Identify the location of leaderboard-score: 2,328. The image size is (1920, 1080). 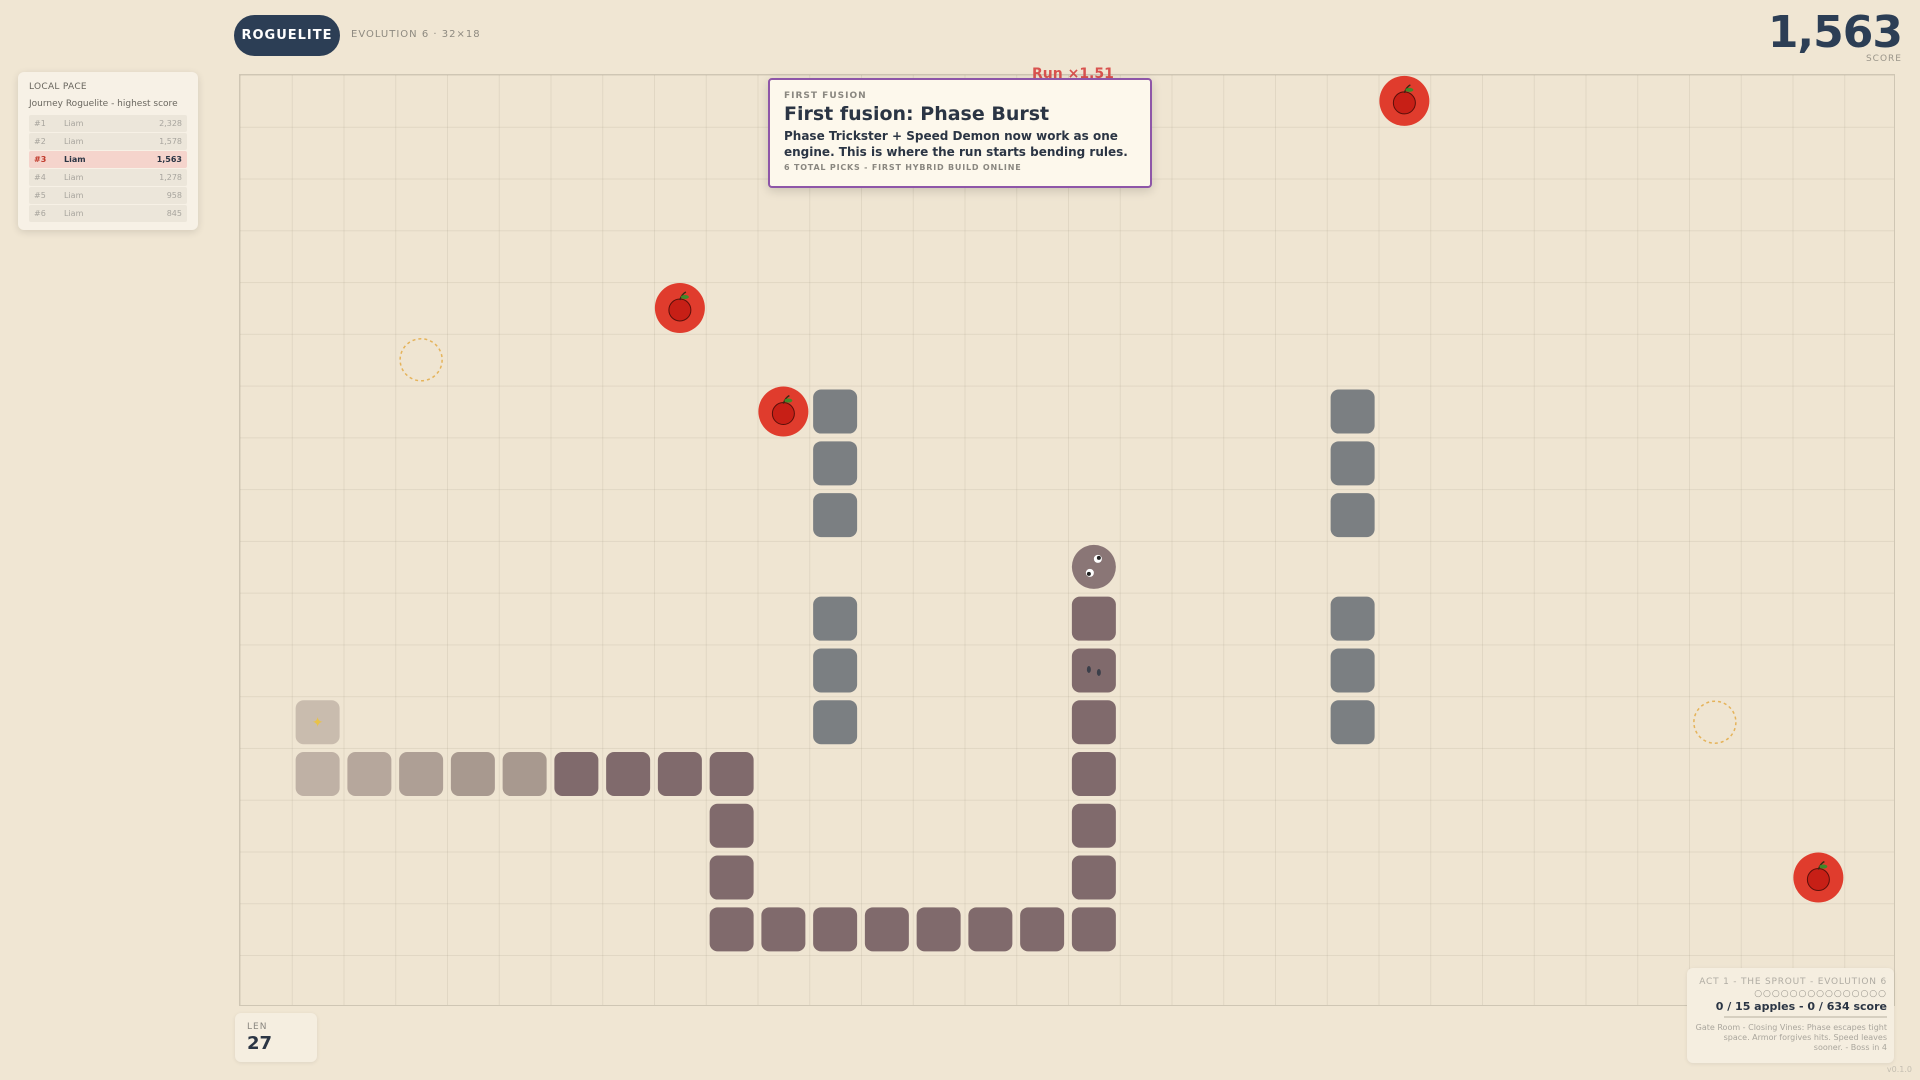
(170, 123).